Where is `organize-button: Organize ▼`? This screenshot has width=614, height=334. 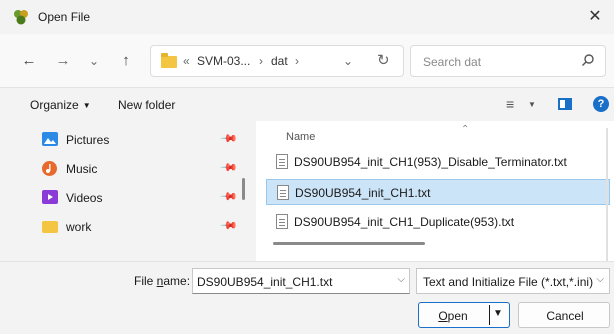
organize-button: Organize ▼ is located at coordinates (60, 105).